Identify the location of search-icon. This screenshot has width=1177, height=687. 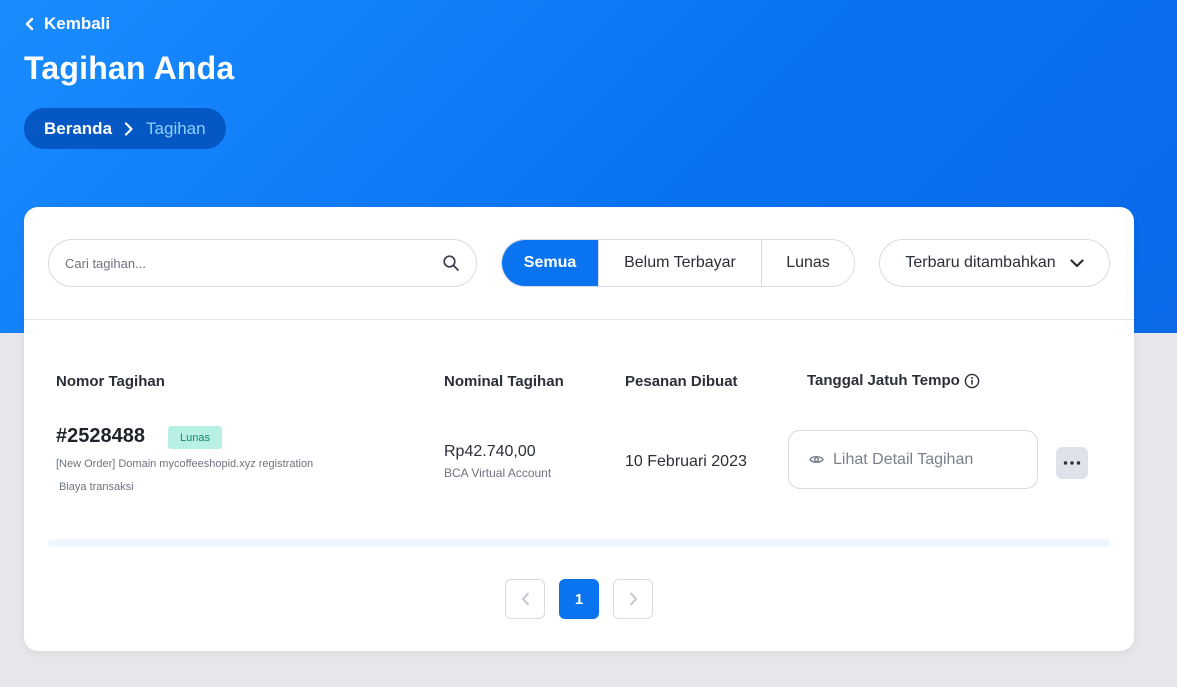
(451, 263).